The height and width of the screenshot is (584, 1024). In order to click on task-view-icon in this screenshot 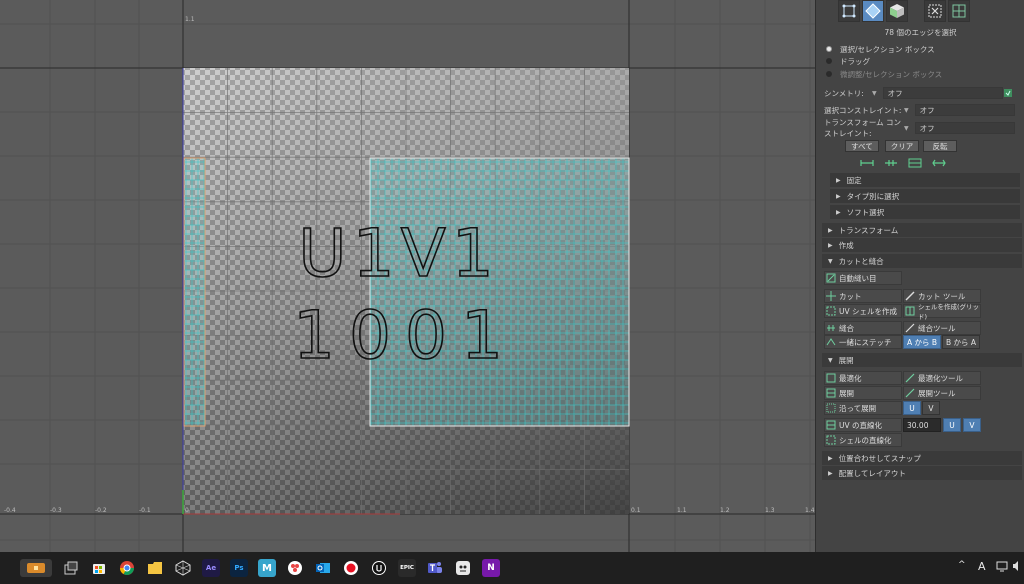, I will do `click(71, 568)`.